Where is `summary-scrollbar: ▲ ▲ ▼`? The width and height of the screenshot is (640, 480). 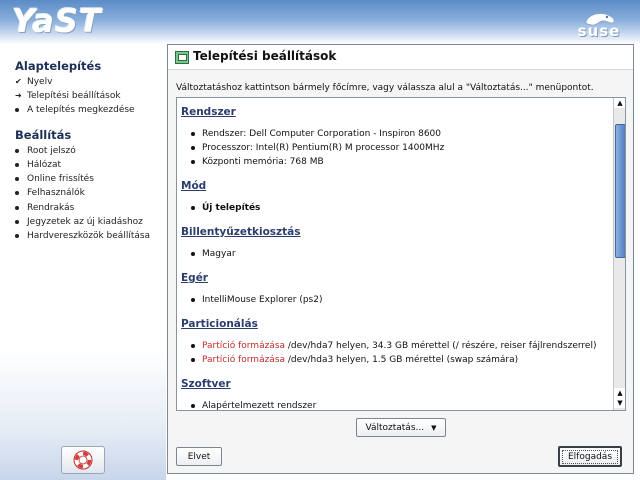
summary-scrollbar: ▲ ▲ ▼ is located at coordinates (619, 254).